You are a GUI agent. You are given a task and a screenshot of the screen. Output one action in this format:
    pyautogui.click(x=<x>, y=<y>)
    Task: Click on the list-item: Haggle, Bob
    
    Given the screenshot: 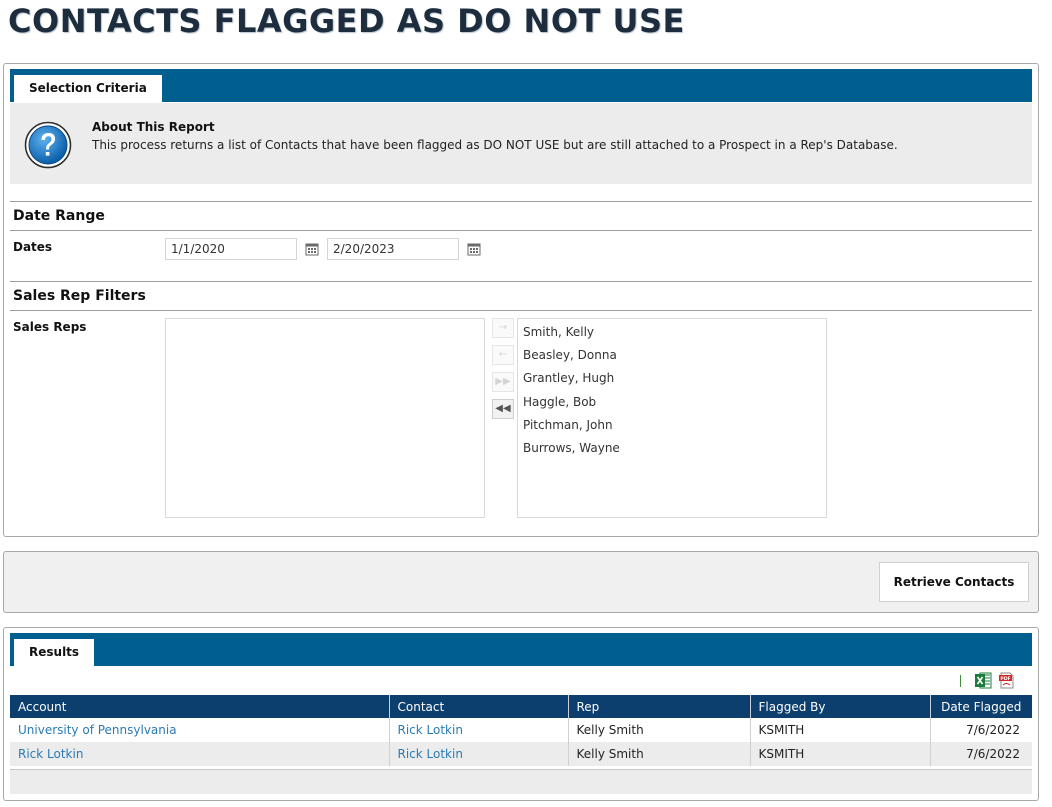 What is the action you would take?
    pyautogui.click(x=559, y=402)
    